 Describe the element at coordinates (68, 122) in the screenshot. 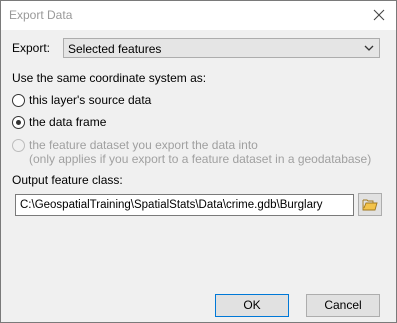

I see `radio-label: the data frame` at that location.